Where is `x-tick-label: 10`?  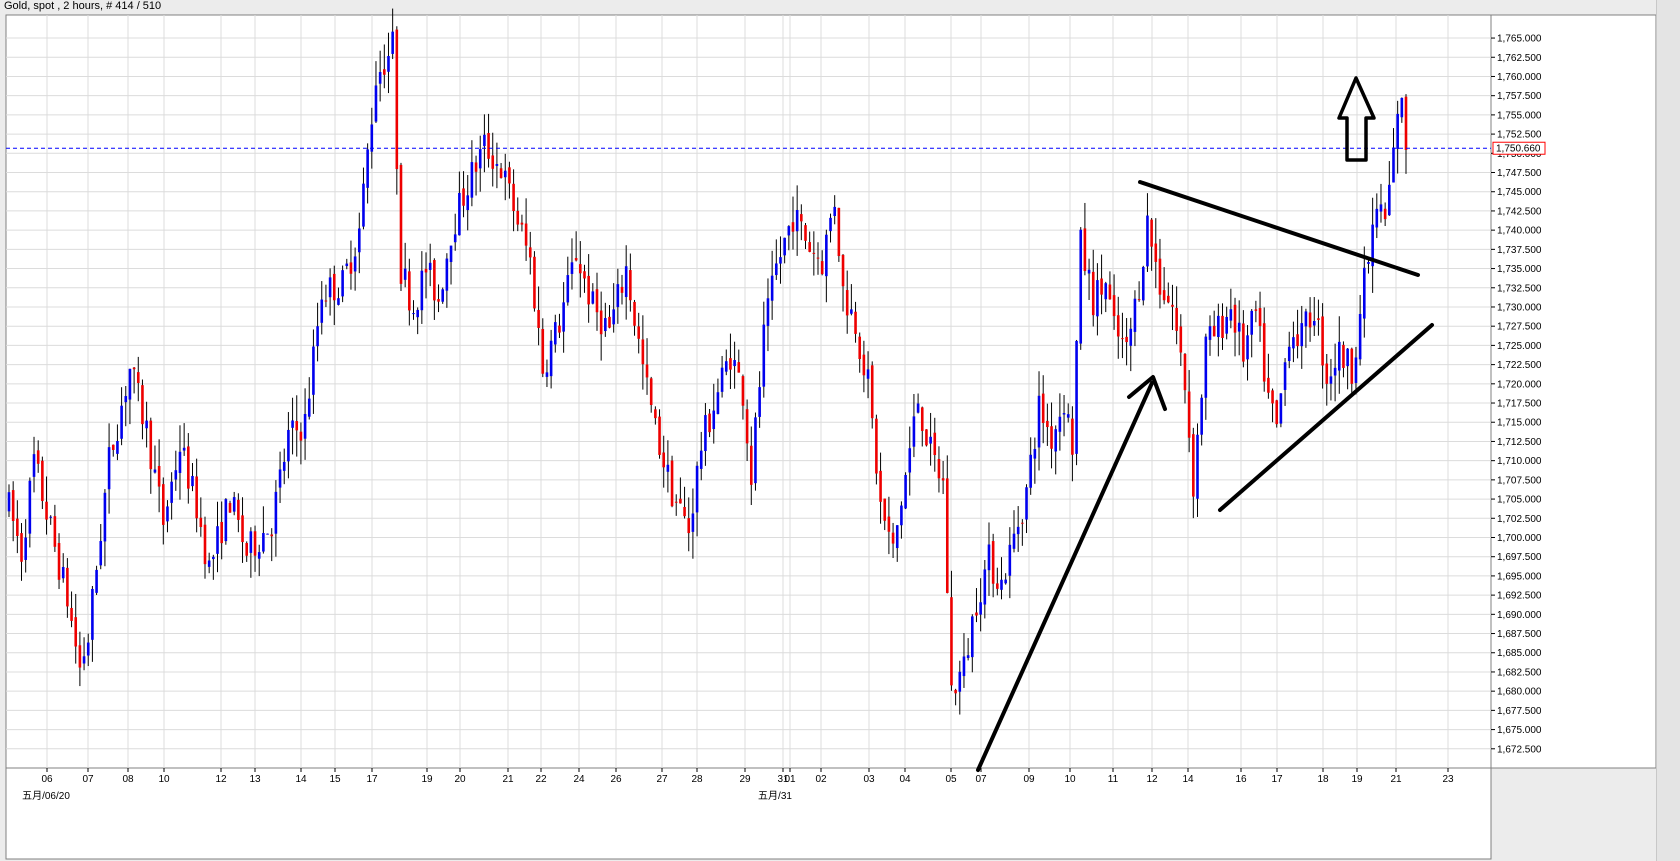 x-tick-label: 10 is located at coordinates (1070, 779).